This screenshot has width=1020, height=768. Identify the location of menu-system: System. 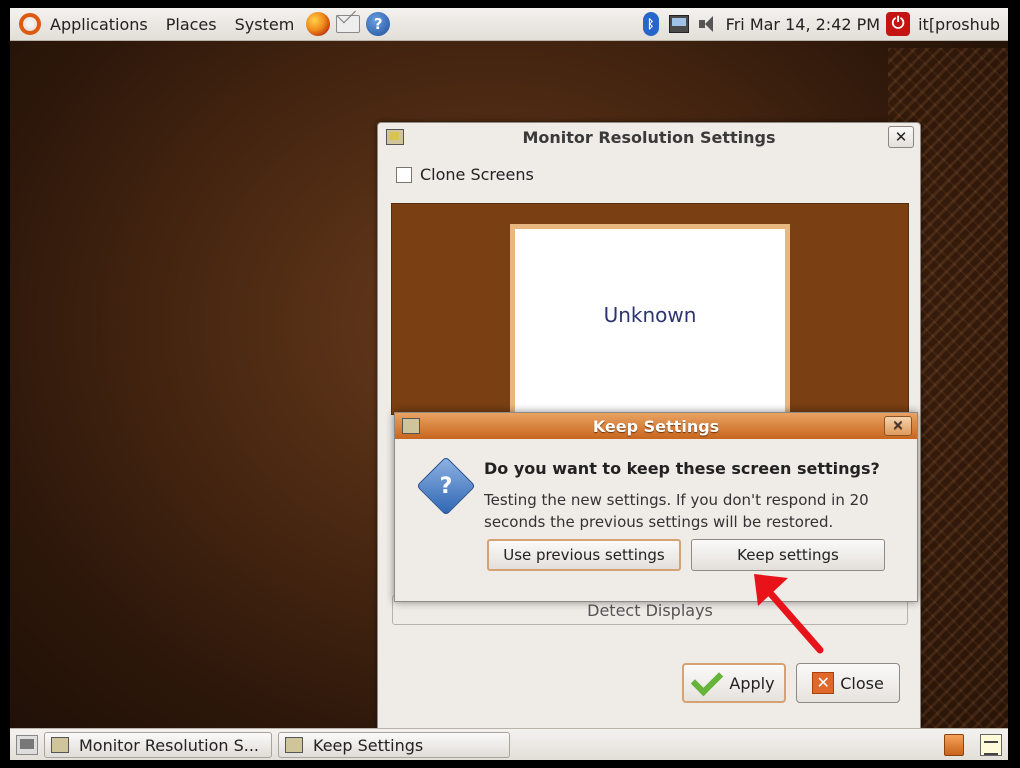
(265, 24).